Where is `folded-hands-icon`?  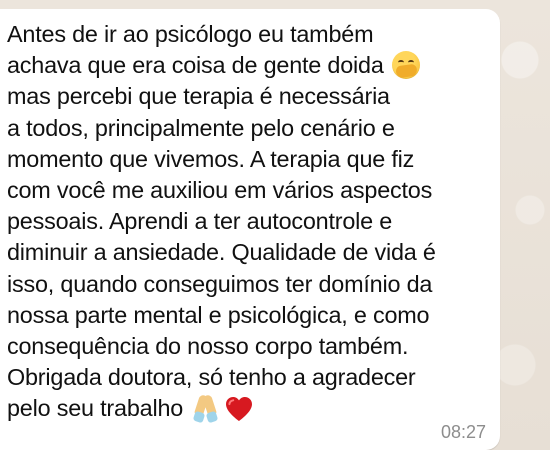
folded-hands-icon is located at coordinates (205, 409).